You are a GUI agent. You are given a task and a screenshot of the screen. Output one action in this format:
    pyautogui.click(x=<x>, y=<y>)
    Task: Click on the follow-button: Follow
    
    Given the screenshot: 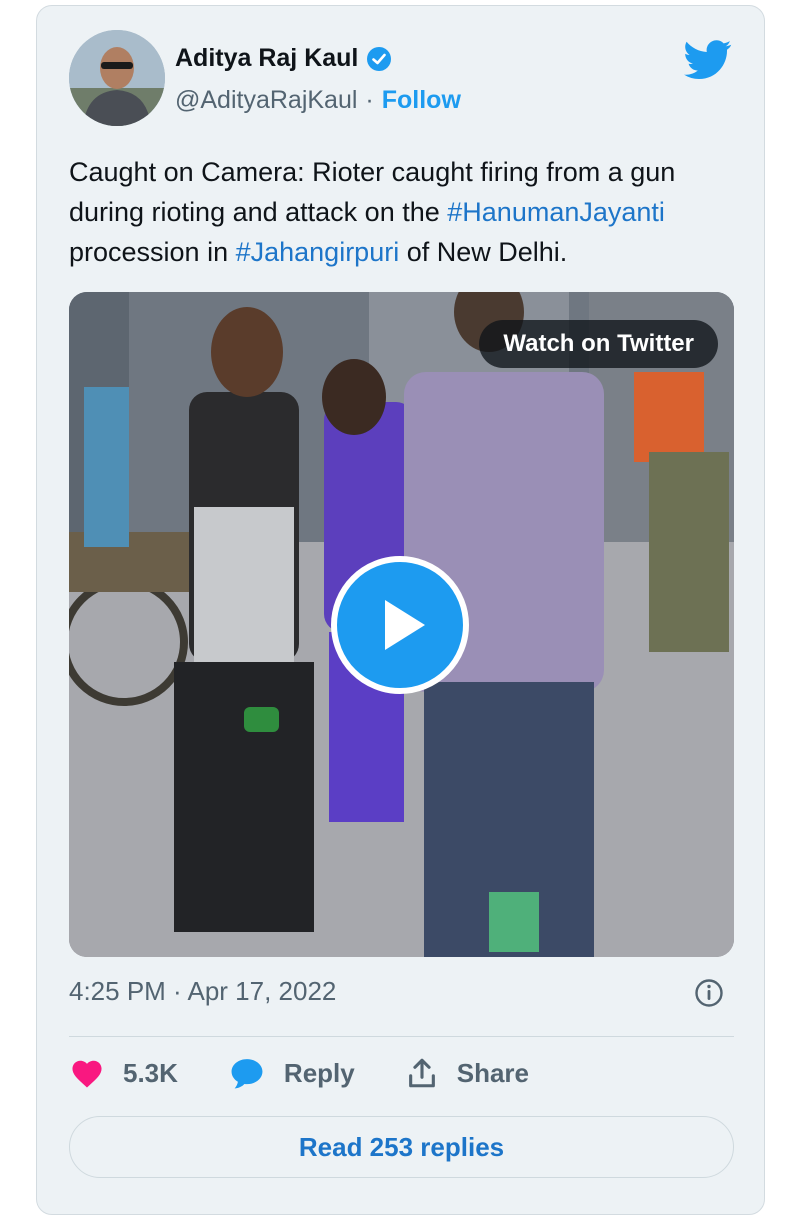 What is the action you would take?
    pyautogui.click(x=421, y=100)
    